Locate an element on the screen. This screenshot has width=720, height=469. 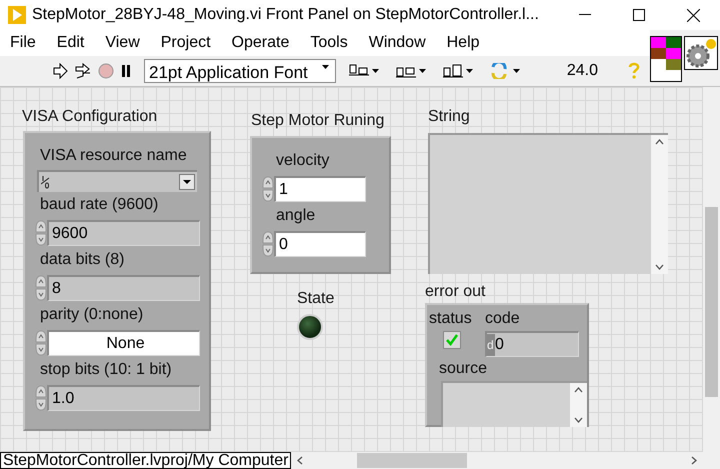
cluster-label: error out is located at coordinates (455, 292).